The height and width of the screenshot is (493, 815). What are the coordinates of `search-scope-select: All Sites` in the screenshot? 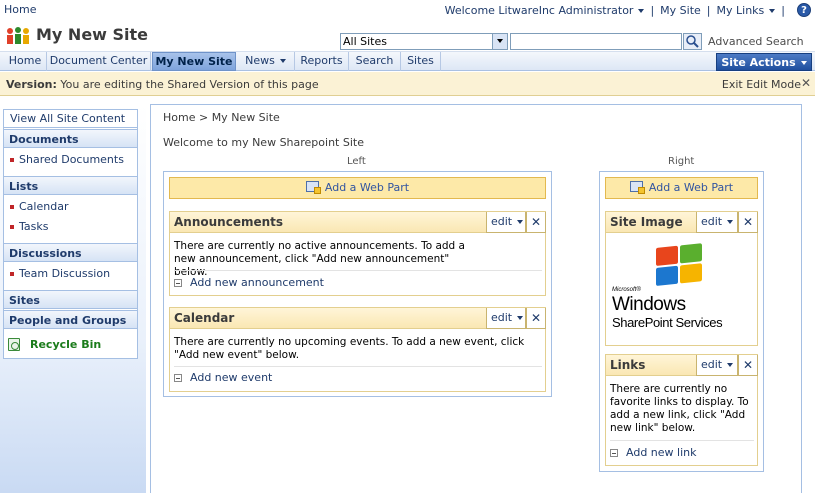 It's located at (424, 41).